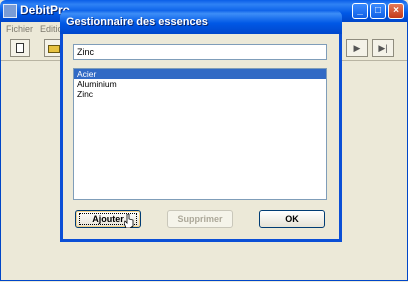  I want to click on list-item-aluminium: Aluminium, so click(200, 84).